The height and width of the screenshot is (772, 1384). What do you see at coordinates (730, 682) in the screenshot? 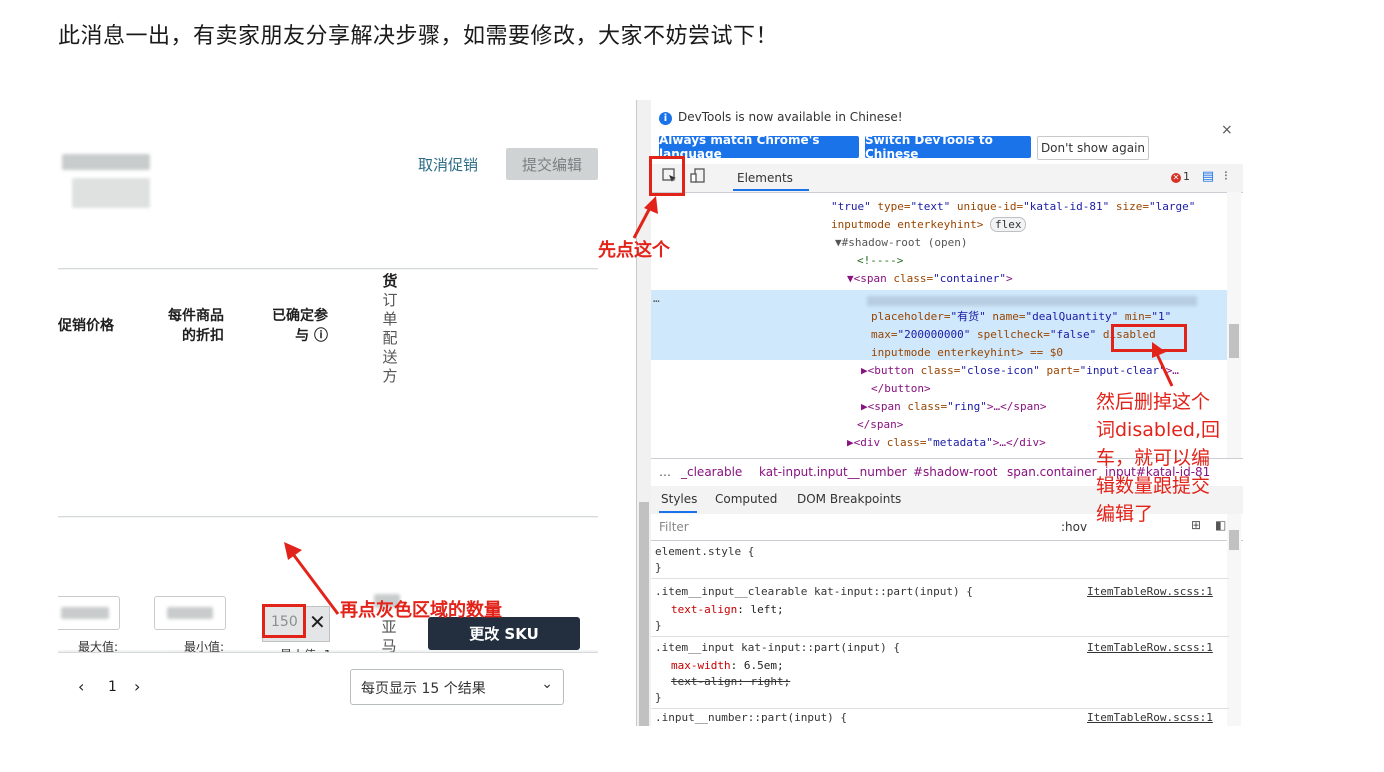
I see `style-declaration-overridden: text-align: right;` at bounding box center [730, 682].